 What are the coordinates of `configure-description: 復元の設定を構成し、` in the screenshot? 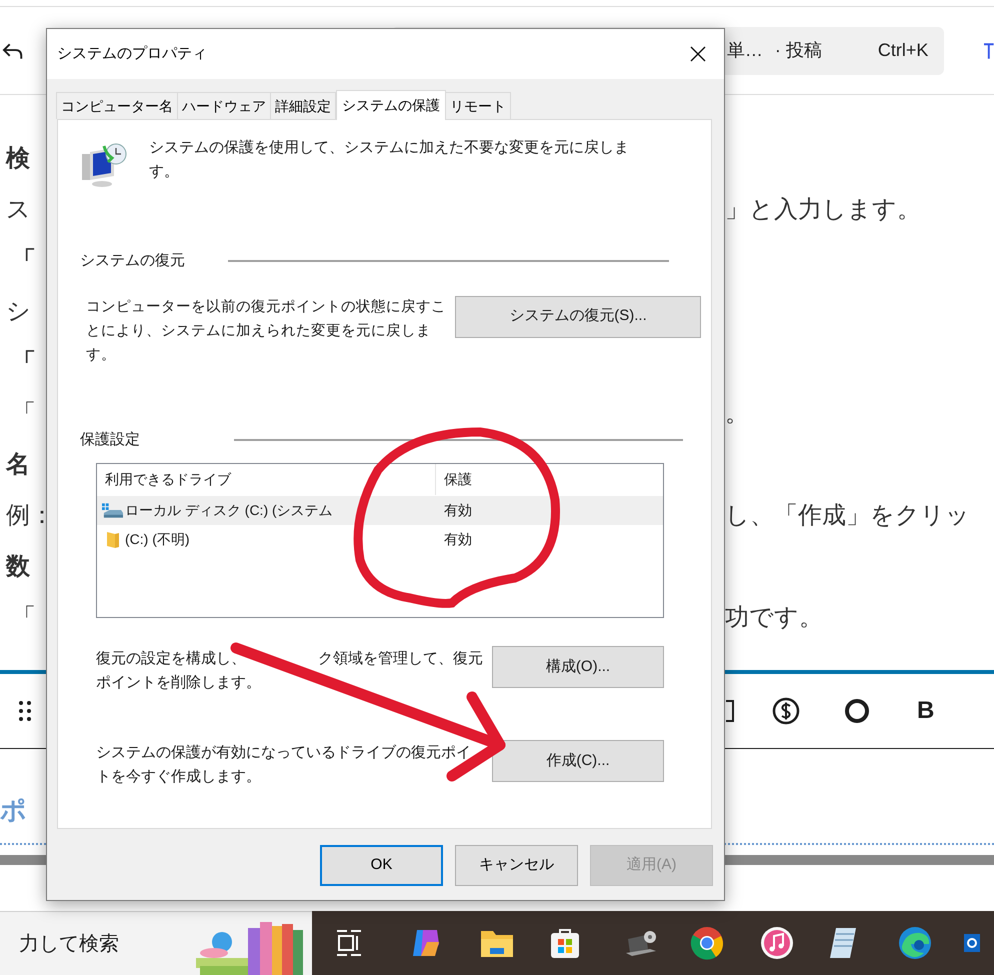 It's located at (171, 659).